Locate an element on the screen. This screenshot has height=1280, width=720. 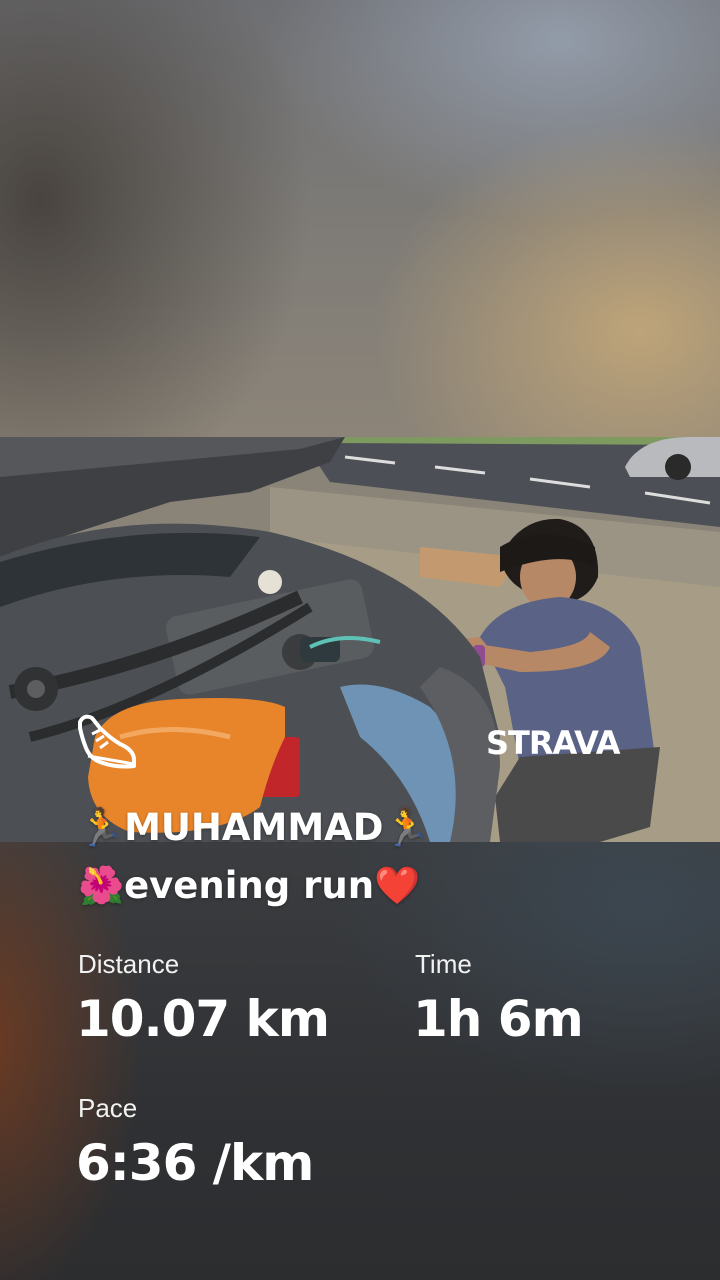
pace-label: Pace is located at coordinates (108, 1108).